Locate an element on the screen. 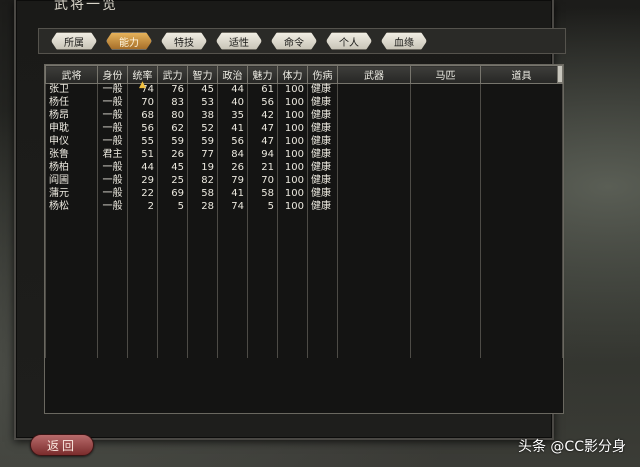 The height and width of the screenshot is (467, 640). table-cell: 84 is located at coordinates (232, 155).